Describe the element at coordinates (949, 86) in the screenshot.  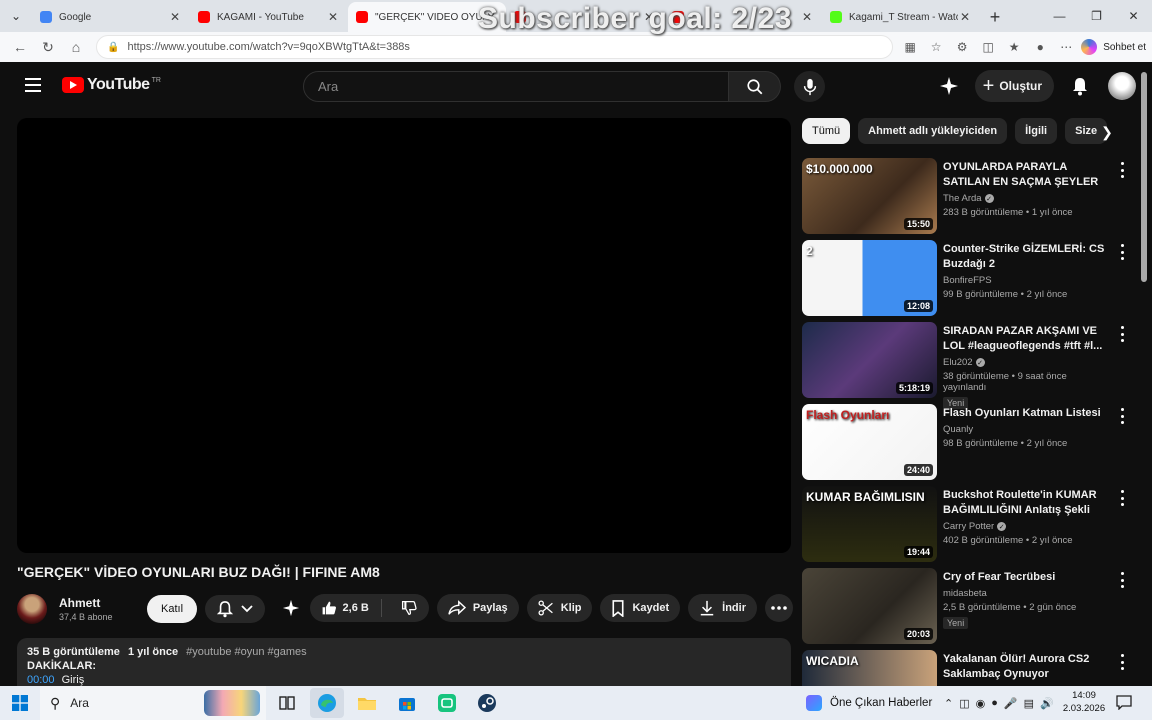
I see `sparkle-icon` at that location.